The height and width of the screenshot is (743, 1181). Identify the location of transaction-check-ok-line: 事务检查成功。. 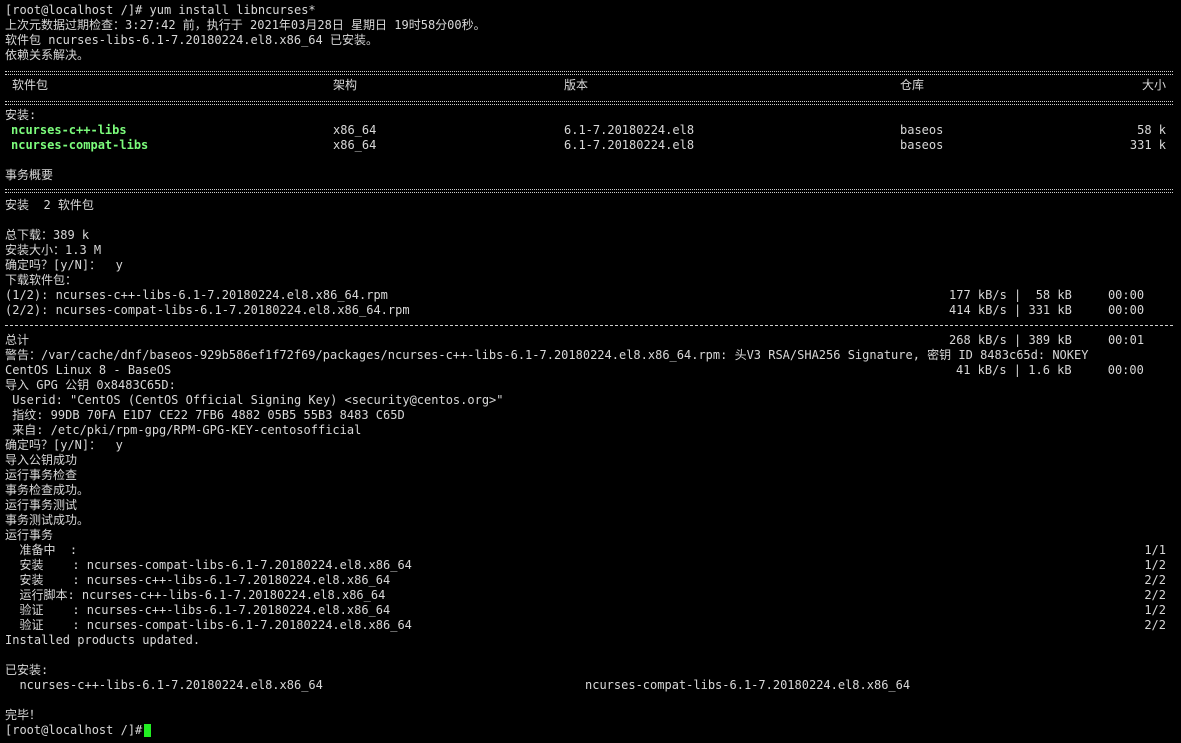
(47, 490).